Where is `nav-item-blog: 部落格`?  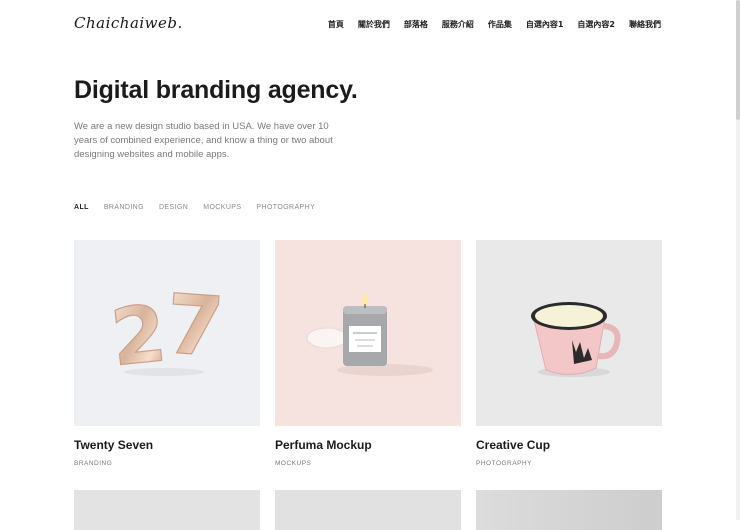
nav-item-blog: 部落格 is located at coordinates (416, 24).